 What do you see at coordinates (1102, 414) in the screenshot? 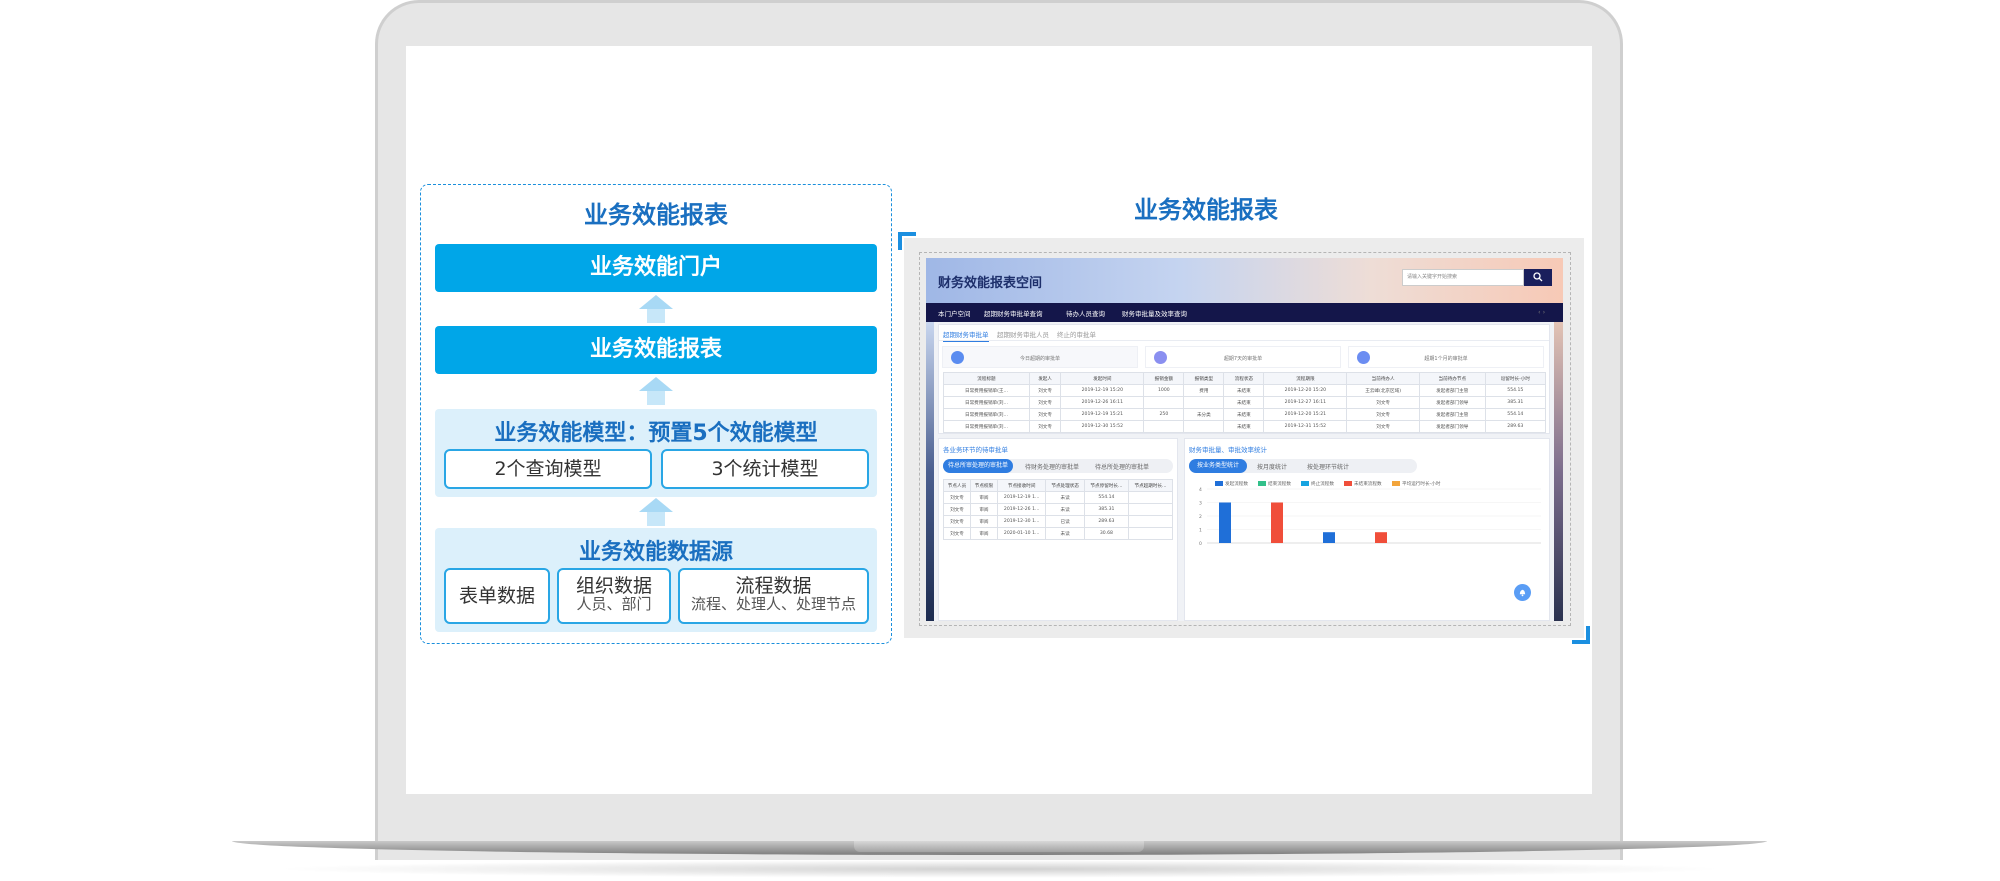
I see `table-cell: 2019-12-19 15:21` at bounding box center [1102, 414].